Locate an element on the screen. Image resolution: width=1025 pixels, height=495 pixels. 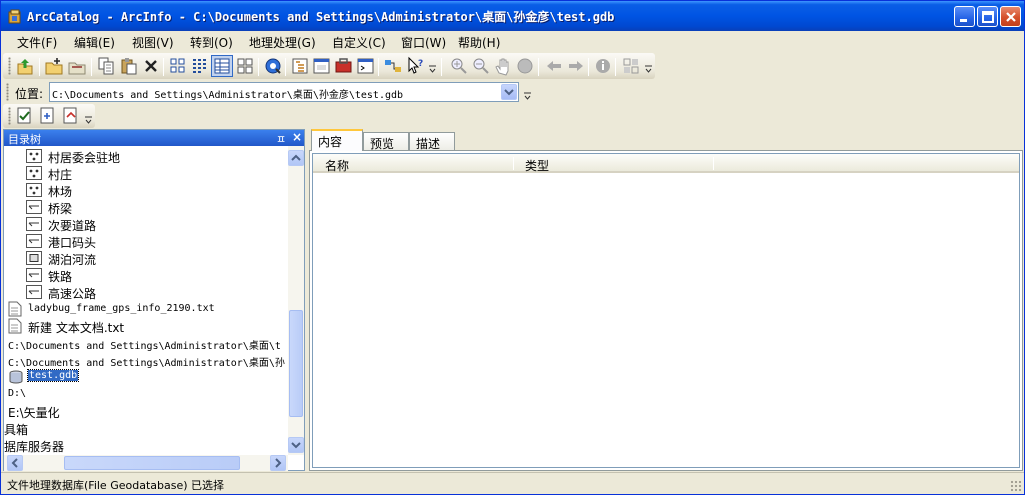
minimize-icon is located at coordinates (963, 20).